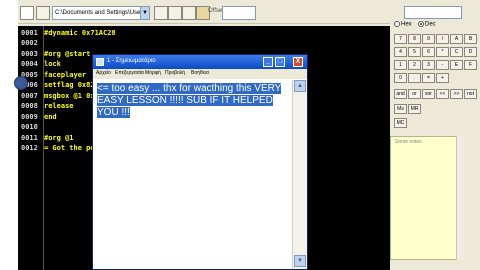 The width and height of the screenshot is (480, 270). Describe the element at coordinates (400, 109) in the screenshot. I see `calc-button: Ms` at that location.